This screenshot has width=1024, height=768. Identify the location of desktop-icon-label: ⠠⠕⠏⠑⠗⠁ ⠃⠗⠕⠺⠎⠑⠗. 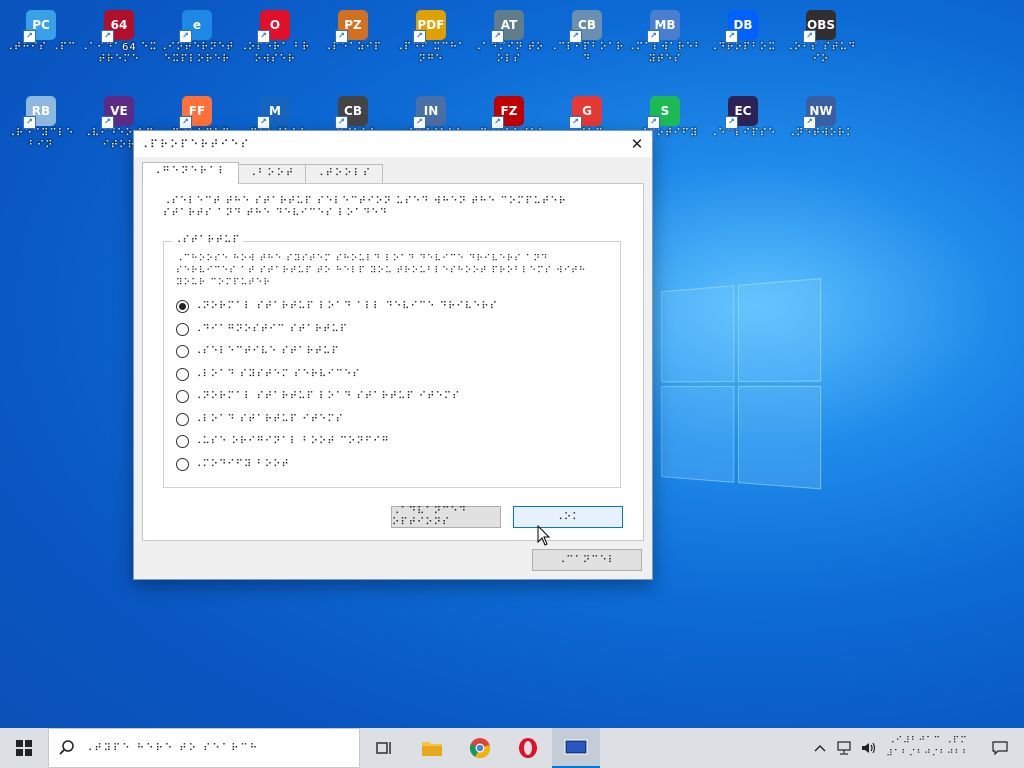
(275, 53).